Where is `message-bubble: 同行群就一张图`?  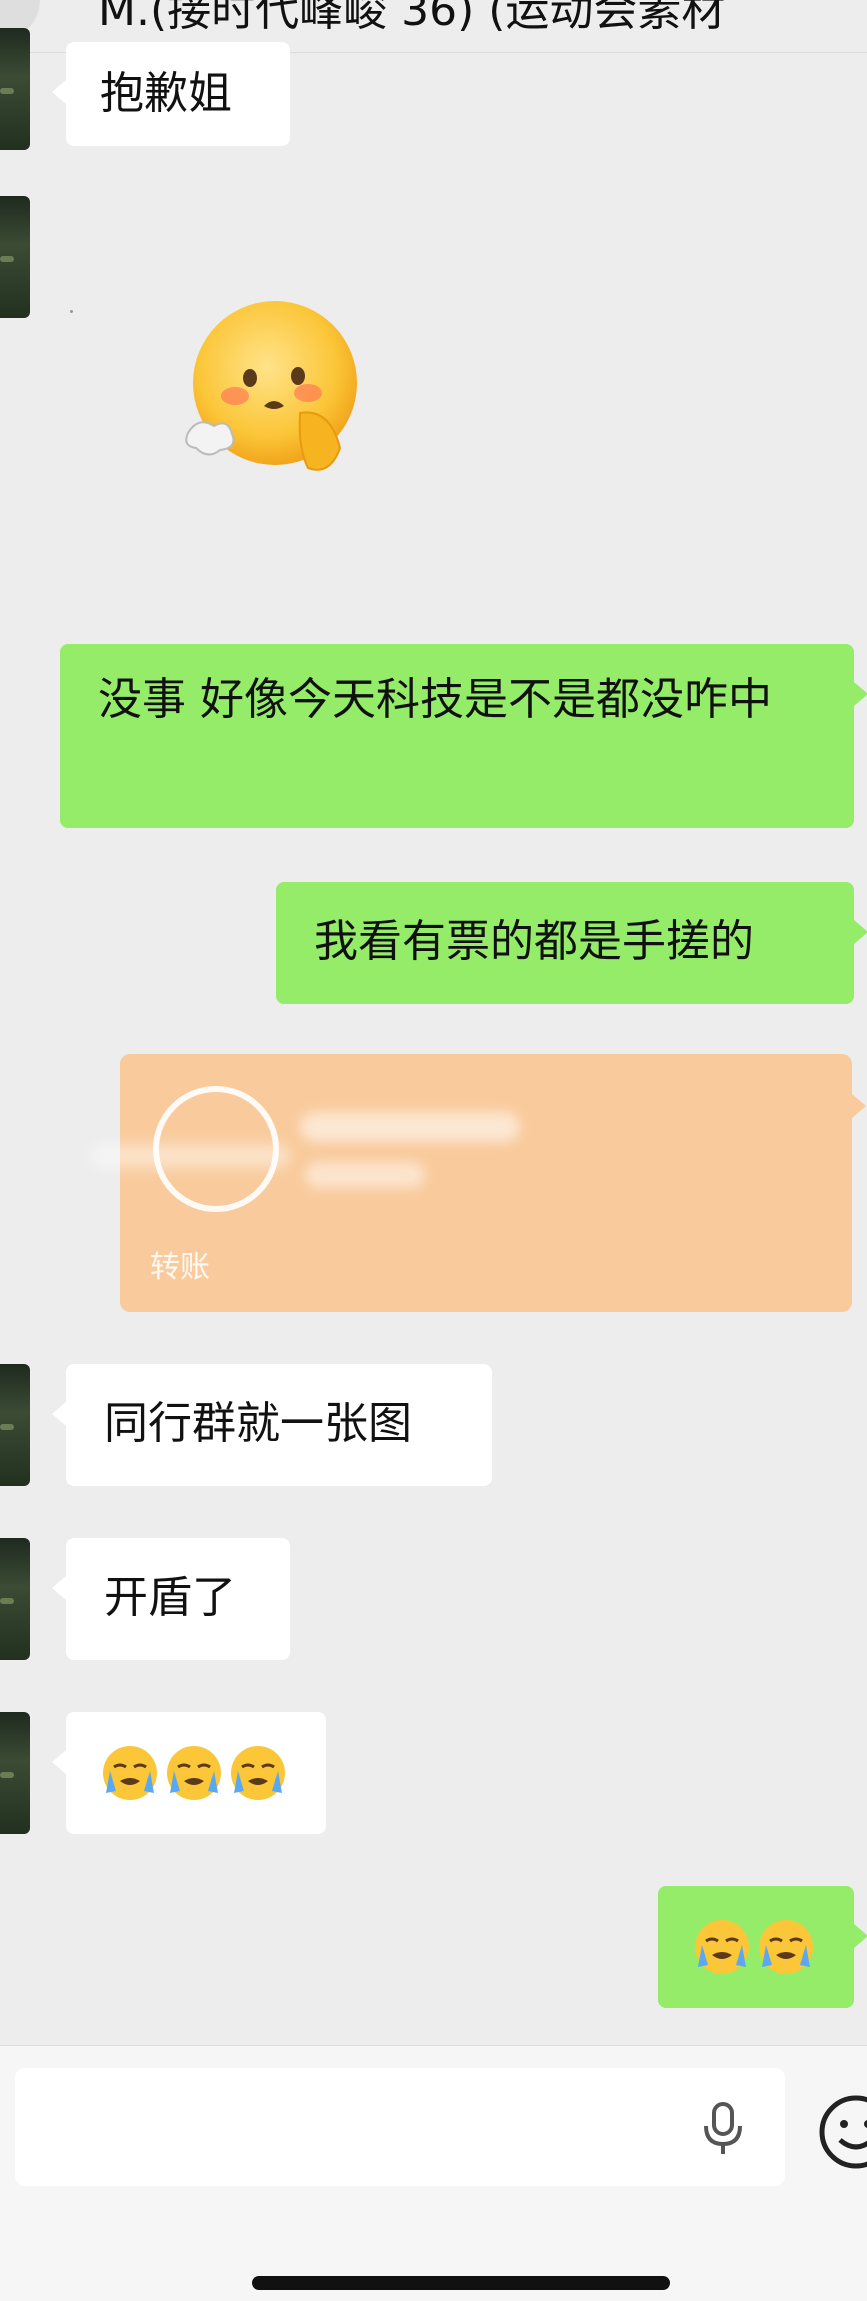
message-bubble: 同行群就一张图 is located at coordinates (272, 1425).